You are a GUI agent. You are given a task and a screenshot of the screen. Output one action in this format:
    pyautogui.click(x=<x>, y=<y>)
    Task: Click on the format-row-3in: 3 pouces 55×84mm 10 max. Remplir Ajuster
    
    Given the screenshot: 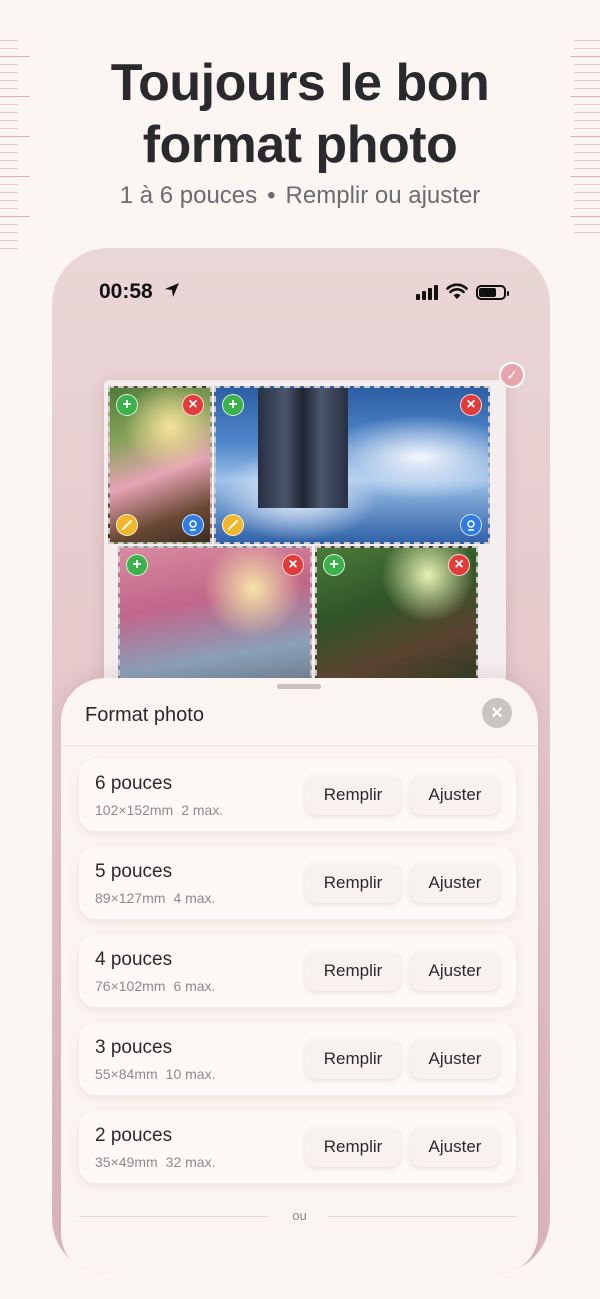 What is the action you would take?
    pyautogui.click(x=297, y=1059)
    